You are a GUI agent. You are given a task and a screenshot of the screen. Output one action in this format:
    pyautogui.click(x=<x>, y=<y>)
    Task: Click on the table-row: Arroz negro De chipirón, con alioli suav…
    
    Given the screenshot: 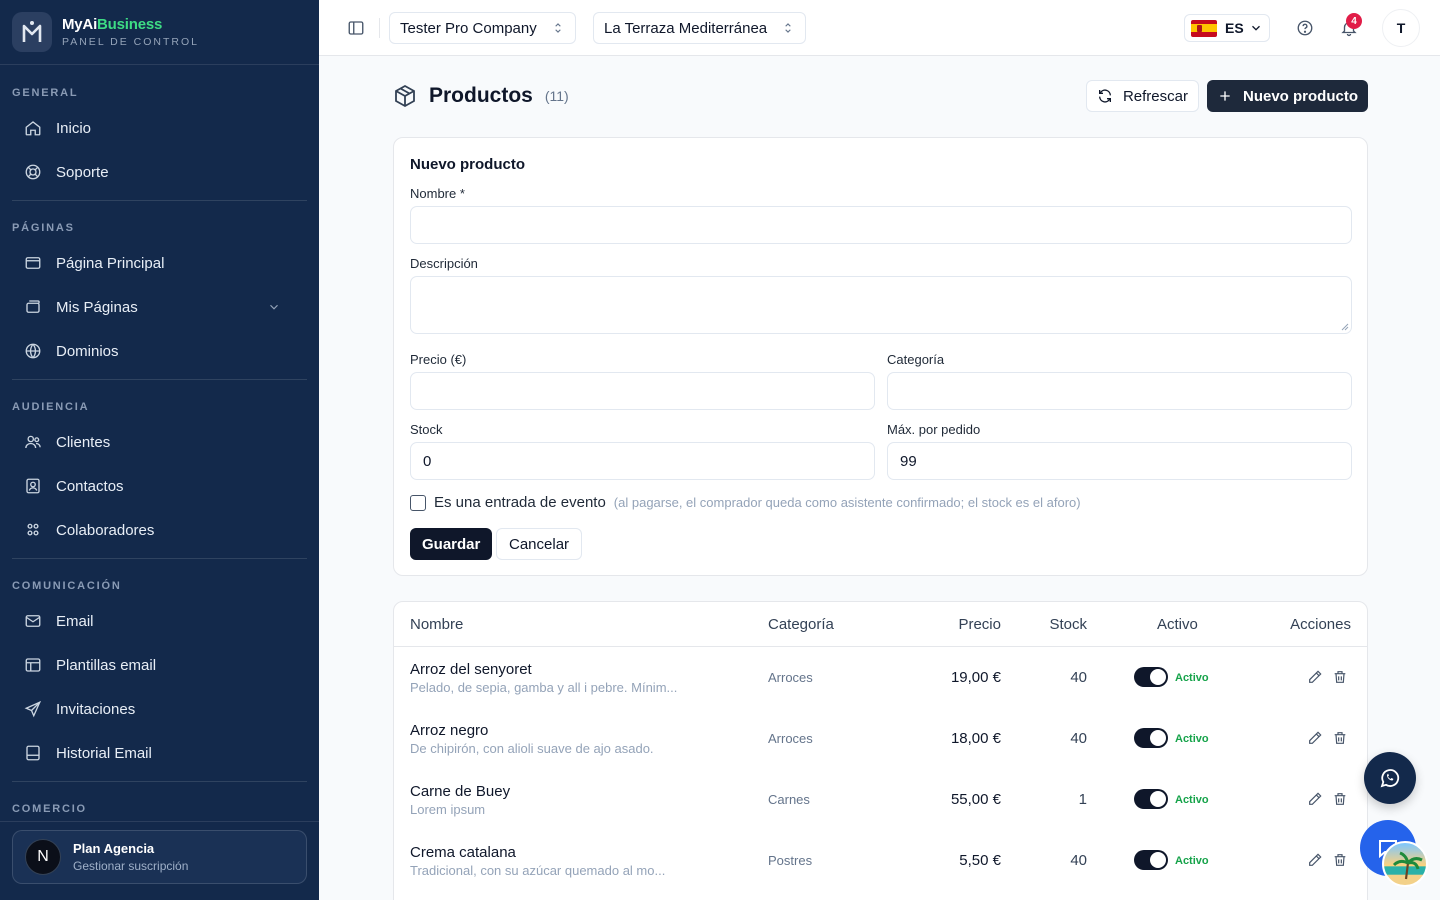 What is the action you would take?
    pyautogui.click(x=880, y=738)
    